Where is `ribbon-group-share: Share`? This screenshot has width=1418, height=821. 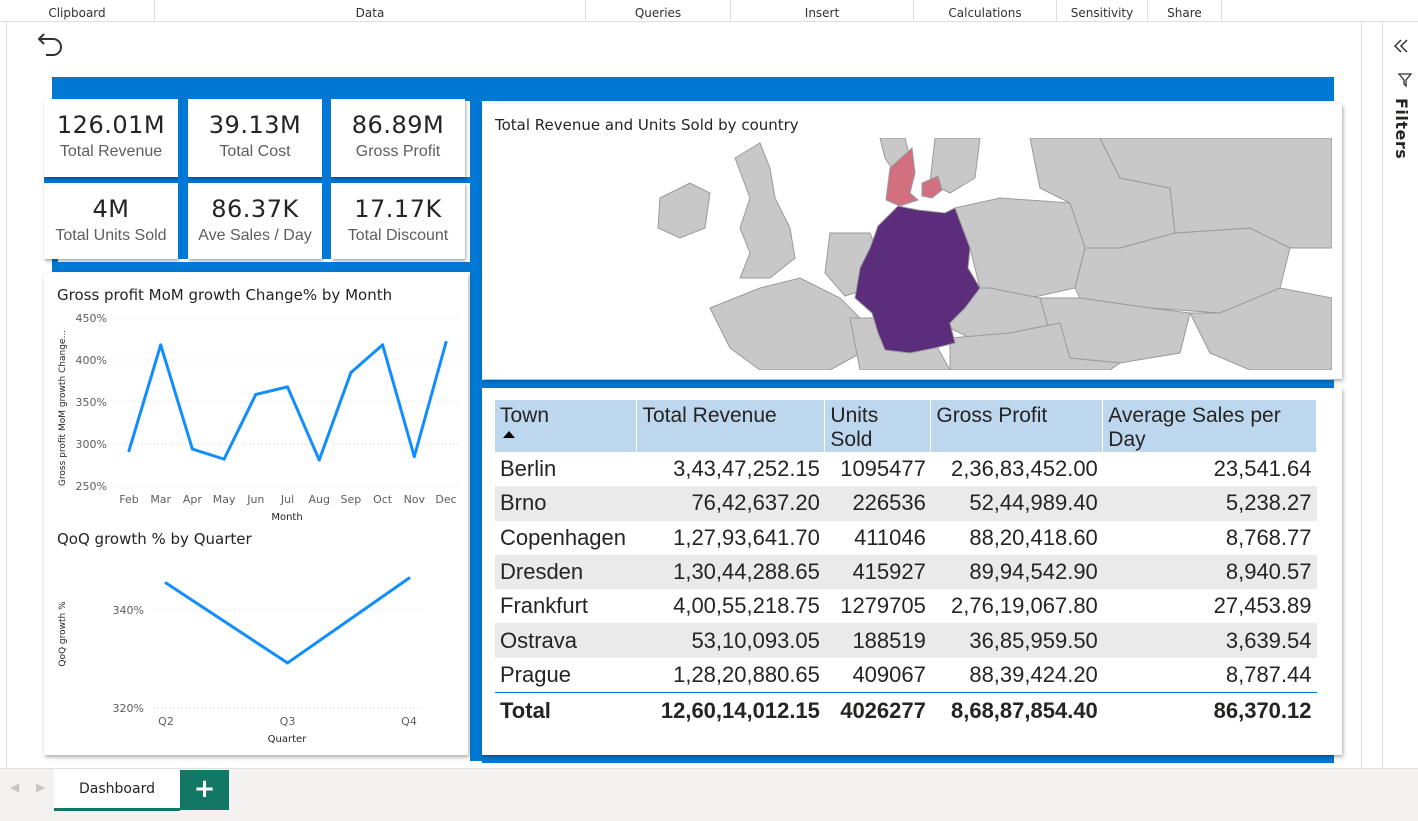
ribbon-group-share: Share is located at coordinates (1185, 11).